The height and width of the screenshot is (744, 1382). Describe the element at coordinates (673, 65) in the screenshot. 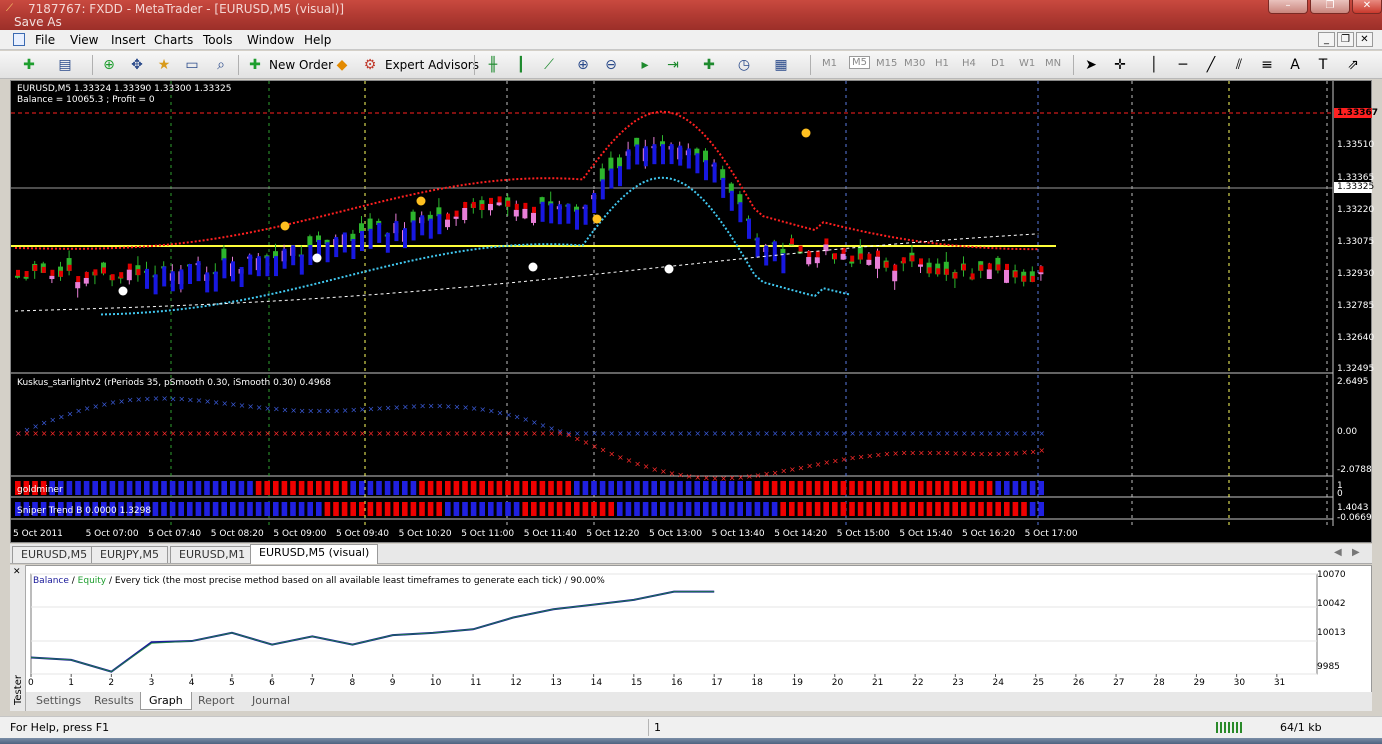

I see `chart-shift-icon: ⇥` at that location.